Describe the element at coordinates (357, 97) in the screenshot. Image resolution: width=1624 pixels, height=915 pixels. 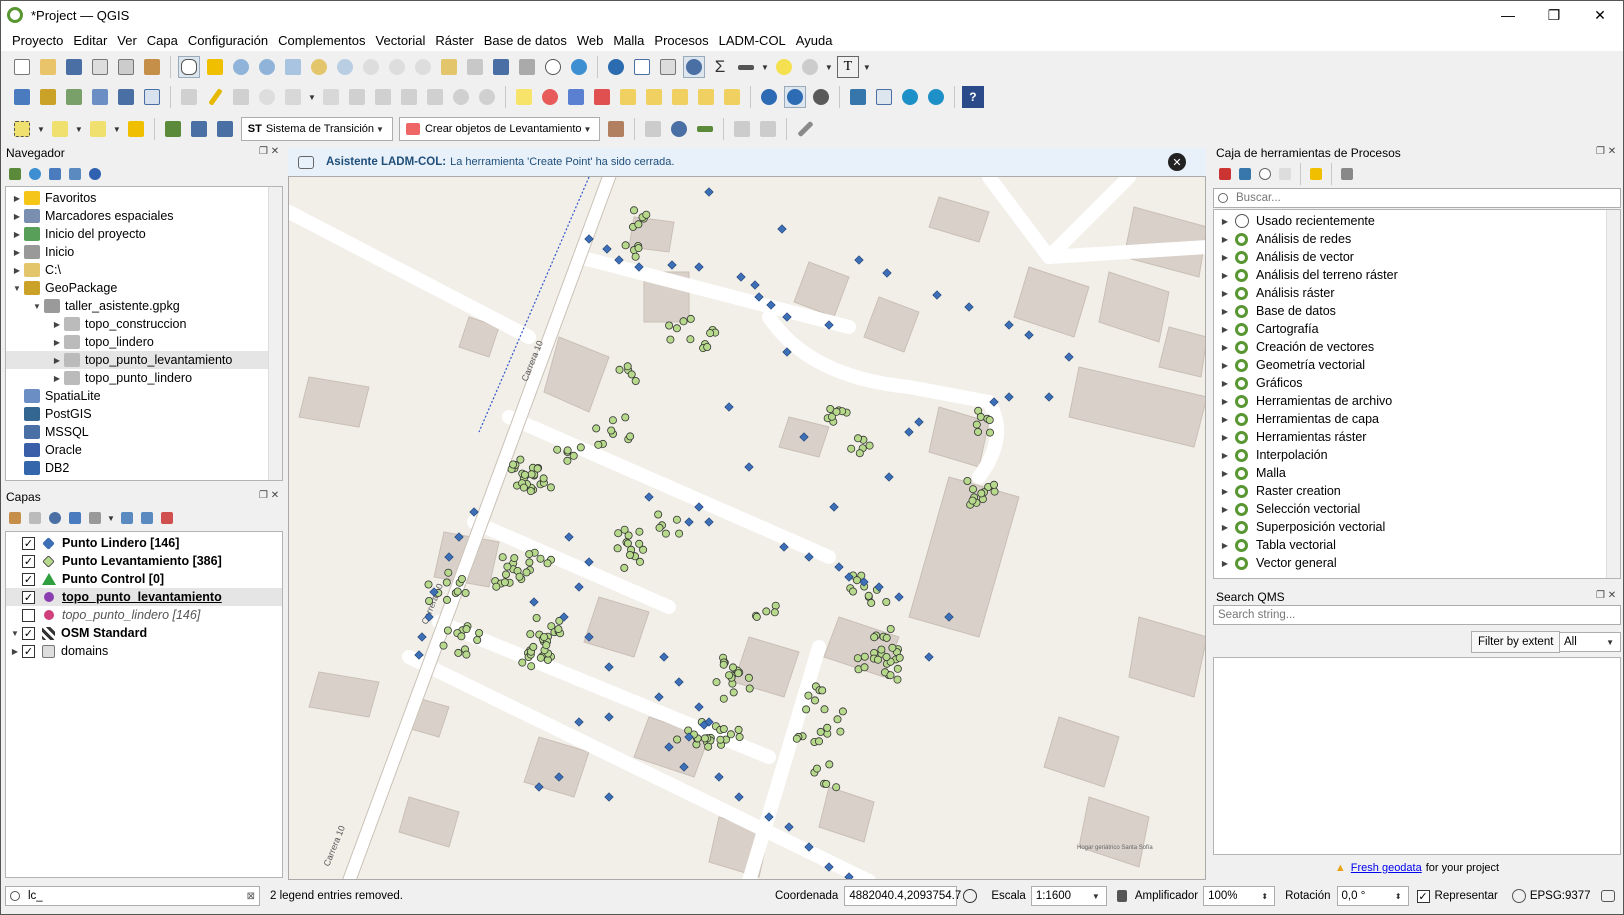
I see `delete-selected-icon` at that location.